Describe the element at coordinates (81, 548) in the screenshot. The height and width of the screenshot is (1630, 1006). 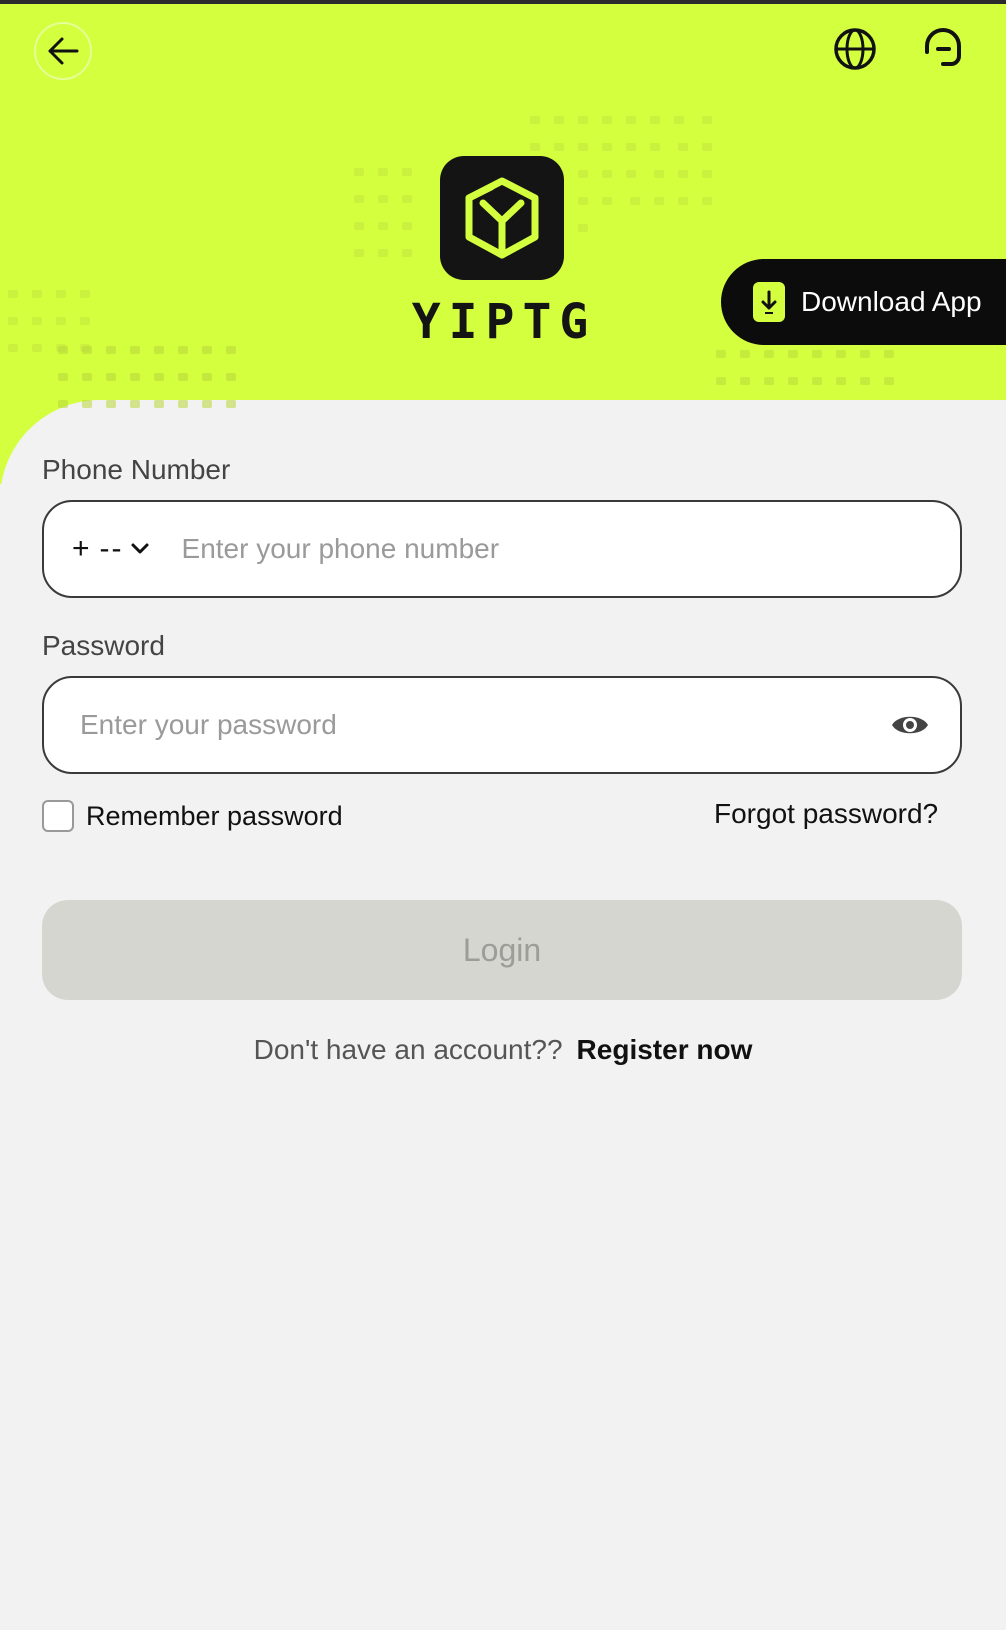
I see `country-code-plus: +` at that location.